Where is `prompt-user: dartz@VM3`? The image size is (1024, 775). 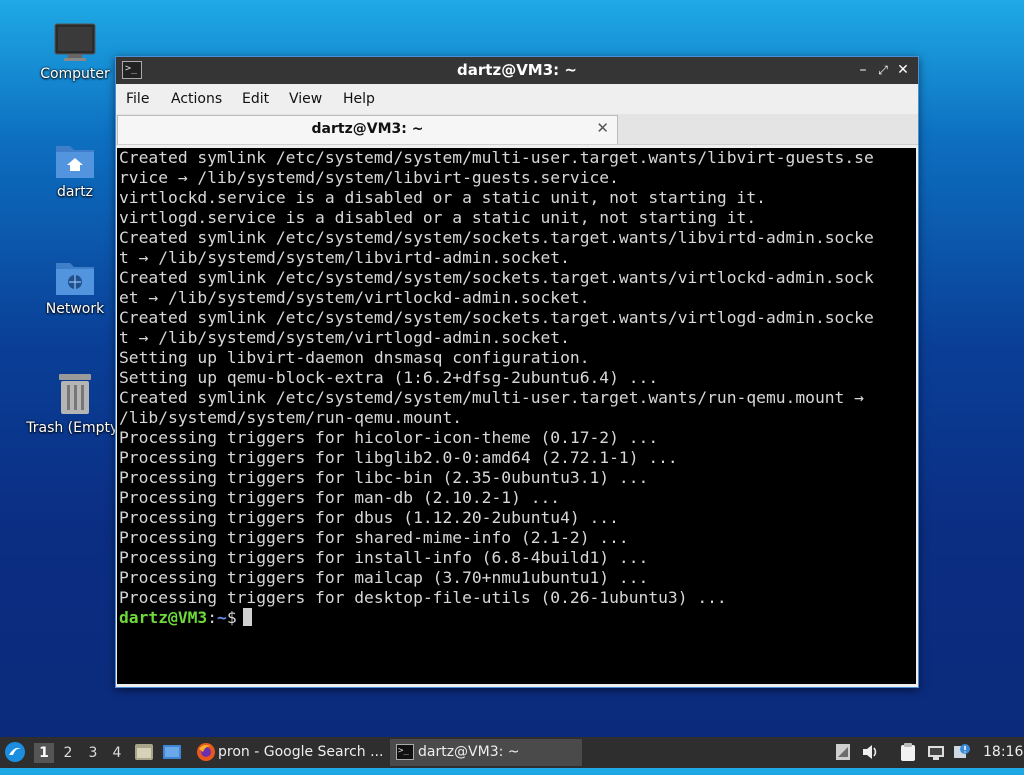
prompt-user: dartz@VM3 is located at coordinates (163, 617).